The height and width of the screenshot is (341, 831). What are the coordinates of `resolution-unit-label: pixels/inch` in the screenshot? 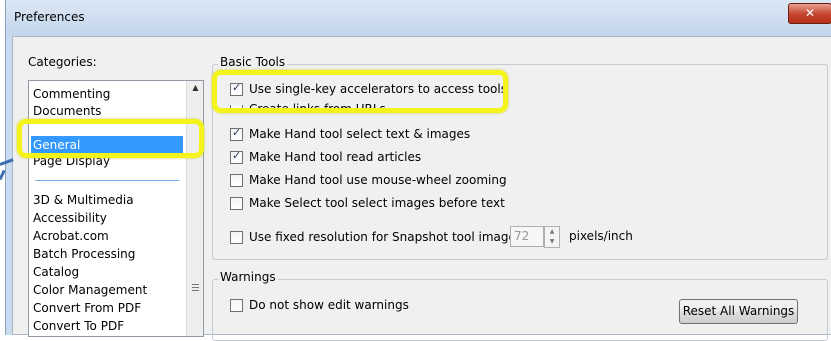 It's located at (601, 236).